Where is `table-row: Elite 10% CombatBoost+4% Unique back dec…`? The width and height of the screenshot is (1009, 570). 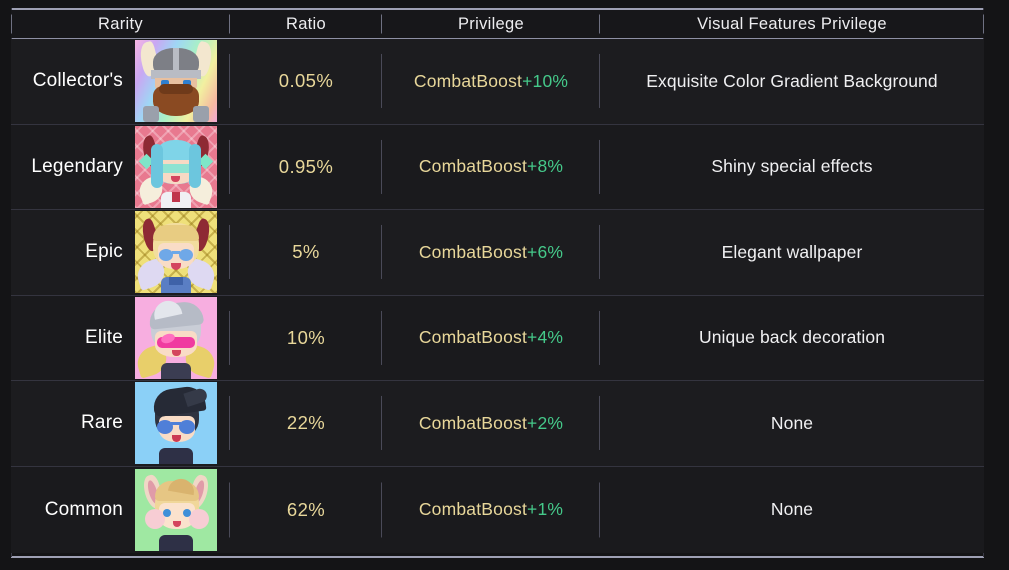 table-row: Elite 10% CombatBoost+4% Unique back dec… is located at coordinates (497, 338).